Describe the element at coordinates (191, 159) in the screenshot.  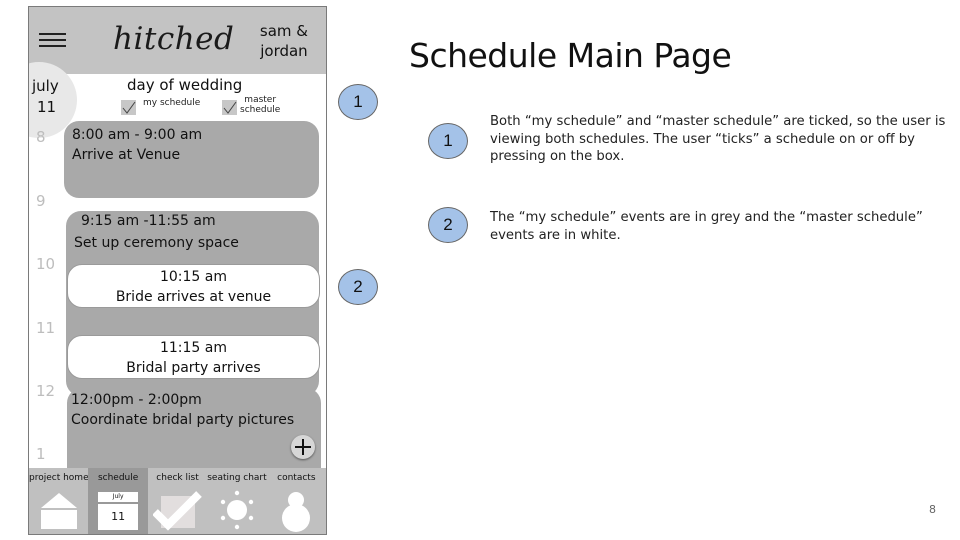
I see `event-my-schedule: 8:00 am - 9:00 am Arrive at Venue` at that location.